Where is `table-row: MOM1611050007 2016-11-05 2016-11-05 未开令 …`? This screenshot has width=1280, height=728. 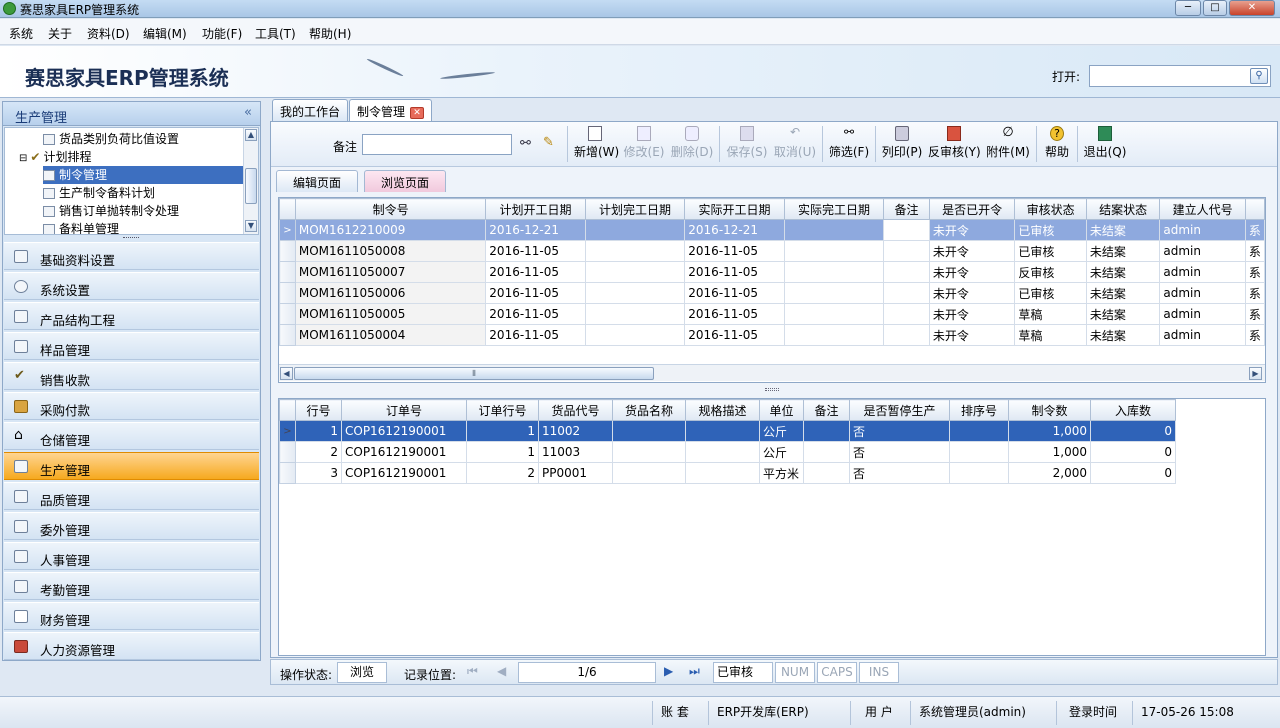 table-row: MOM1611050007 2016-11-05 2016-11-05 未开令 … is located at coordinates (772, 272).